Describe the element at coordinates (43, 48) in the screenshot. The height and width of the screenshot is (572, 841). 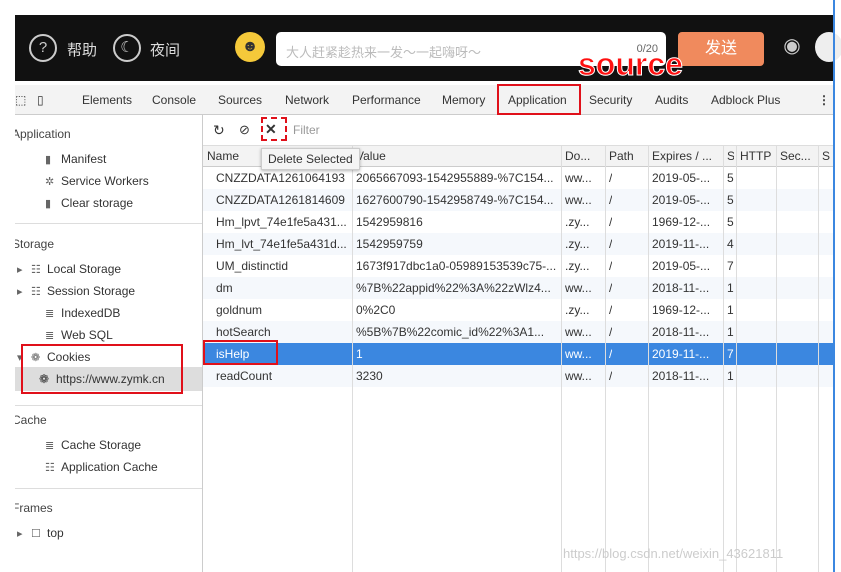
I see `help-icon: ?` at that location.